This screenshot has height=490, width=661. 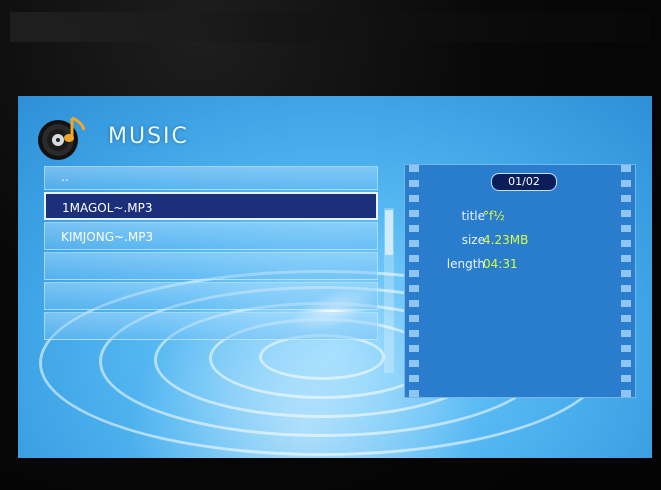 I want to click on list-item-label: .., so click(x=65, y=177).